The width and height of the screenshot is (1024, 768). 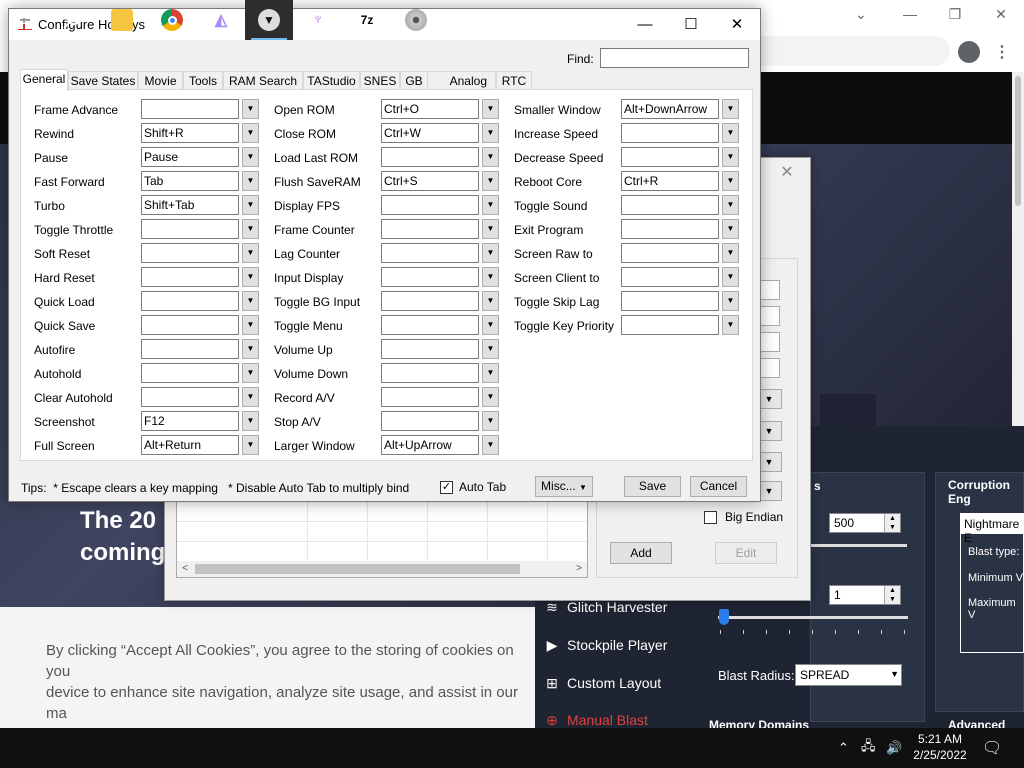 What do you see at coordinates (190, 301) in the screenshot?
I see `hotkey-input-quick-load` at bounding box center [190, 301].